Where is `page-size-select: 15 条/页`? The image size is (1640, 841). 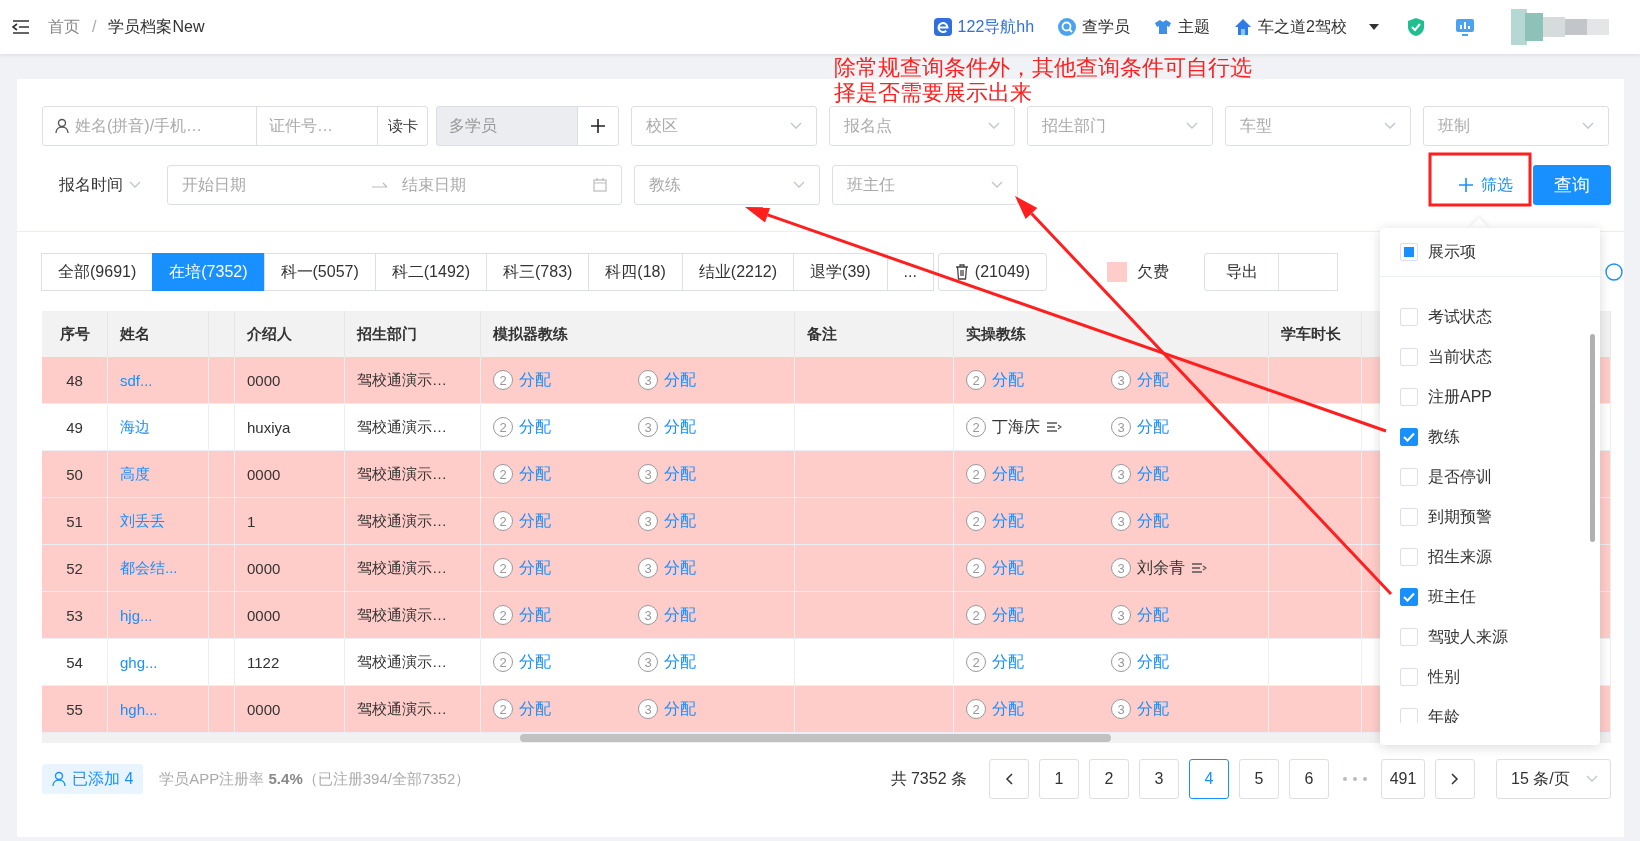 page-size-select: 15 条/页 is located at coordinates (1553, 779).